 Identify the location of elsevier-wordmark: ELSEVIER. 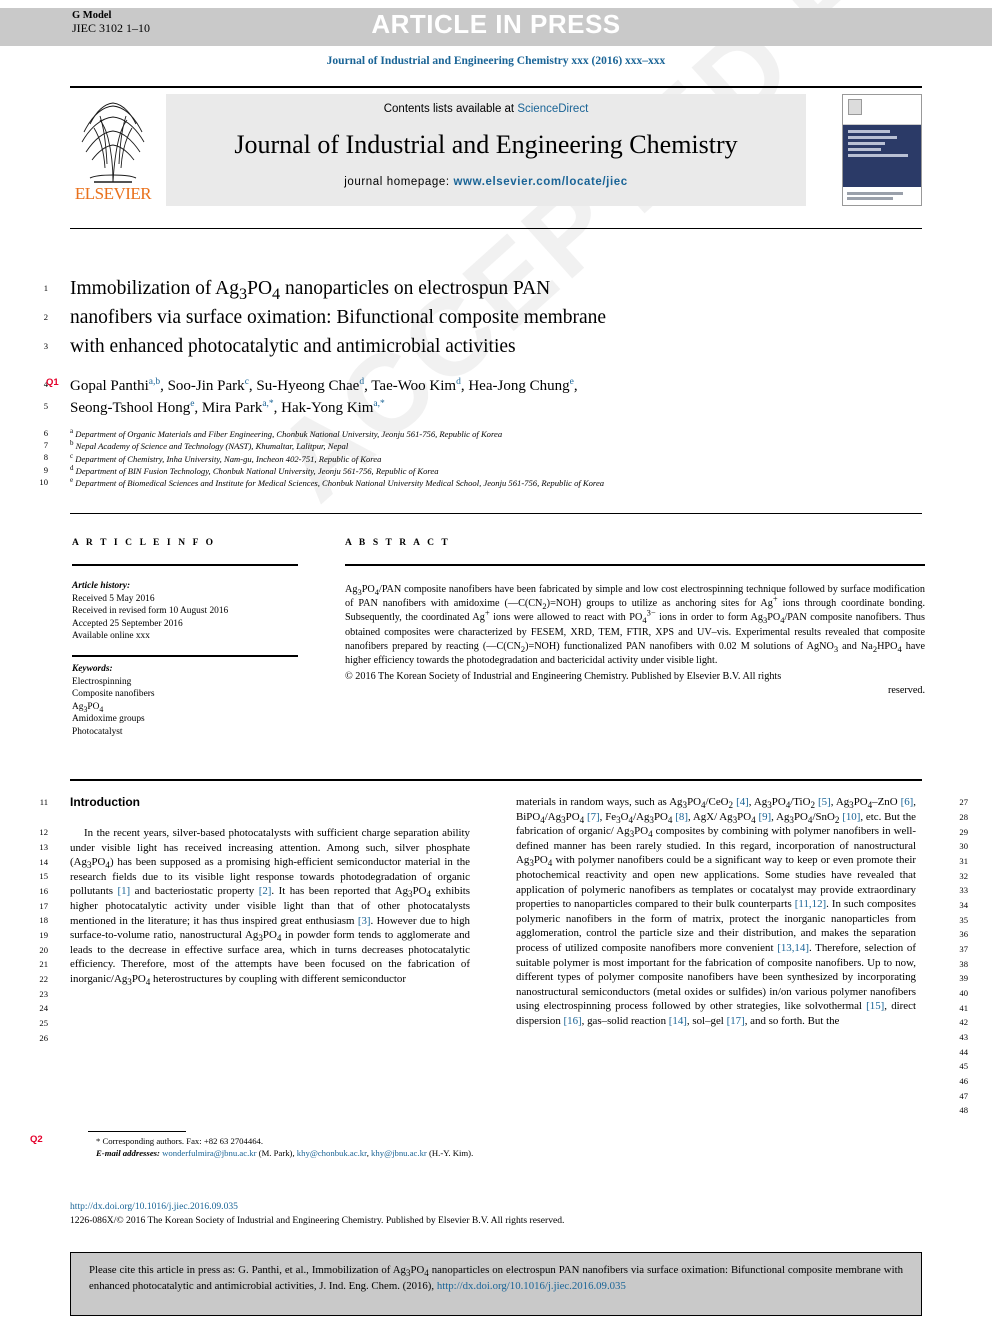
(113, 193).